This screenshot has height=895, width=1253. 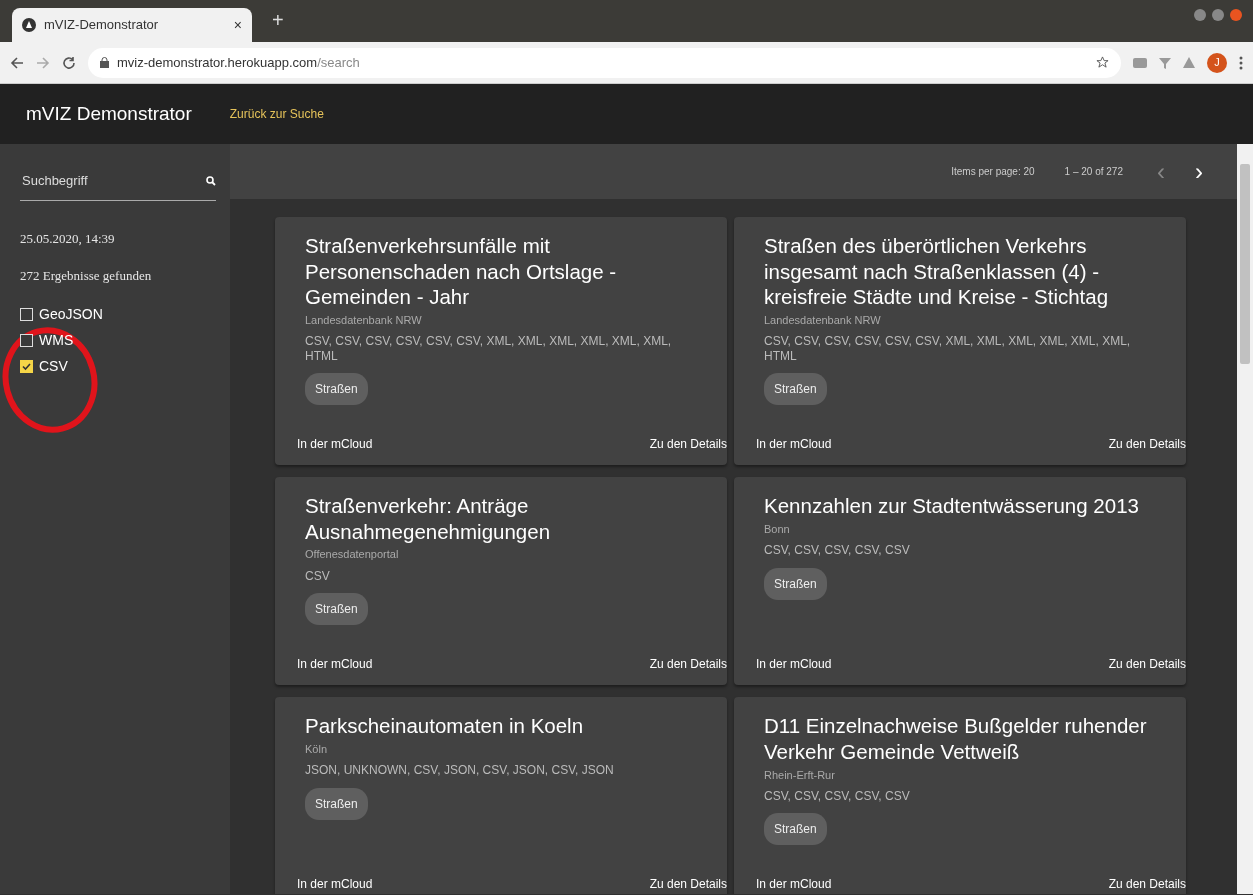 What do you see at coordinates (109, 113) in the screenshot?
I see `app-title: mVIZ Demonstrator` at bounding box center [109, 113].